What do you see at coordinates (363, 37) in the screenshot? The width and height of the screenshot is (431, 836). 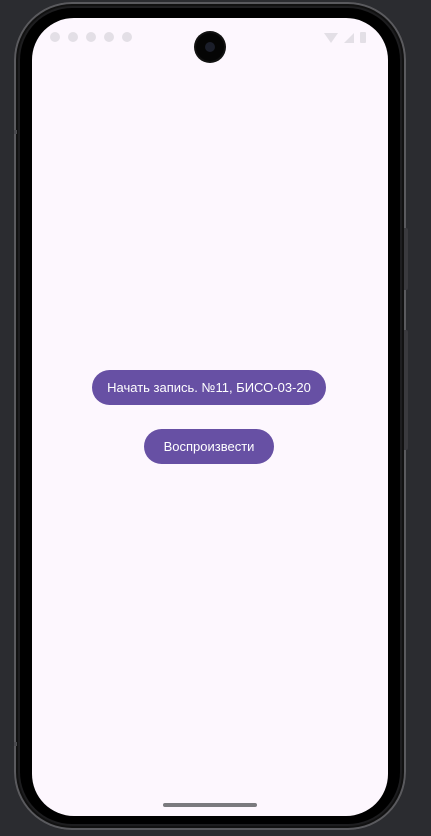 I see `battery-icon` at bounding box center [363, 37].